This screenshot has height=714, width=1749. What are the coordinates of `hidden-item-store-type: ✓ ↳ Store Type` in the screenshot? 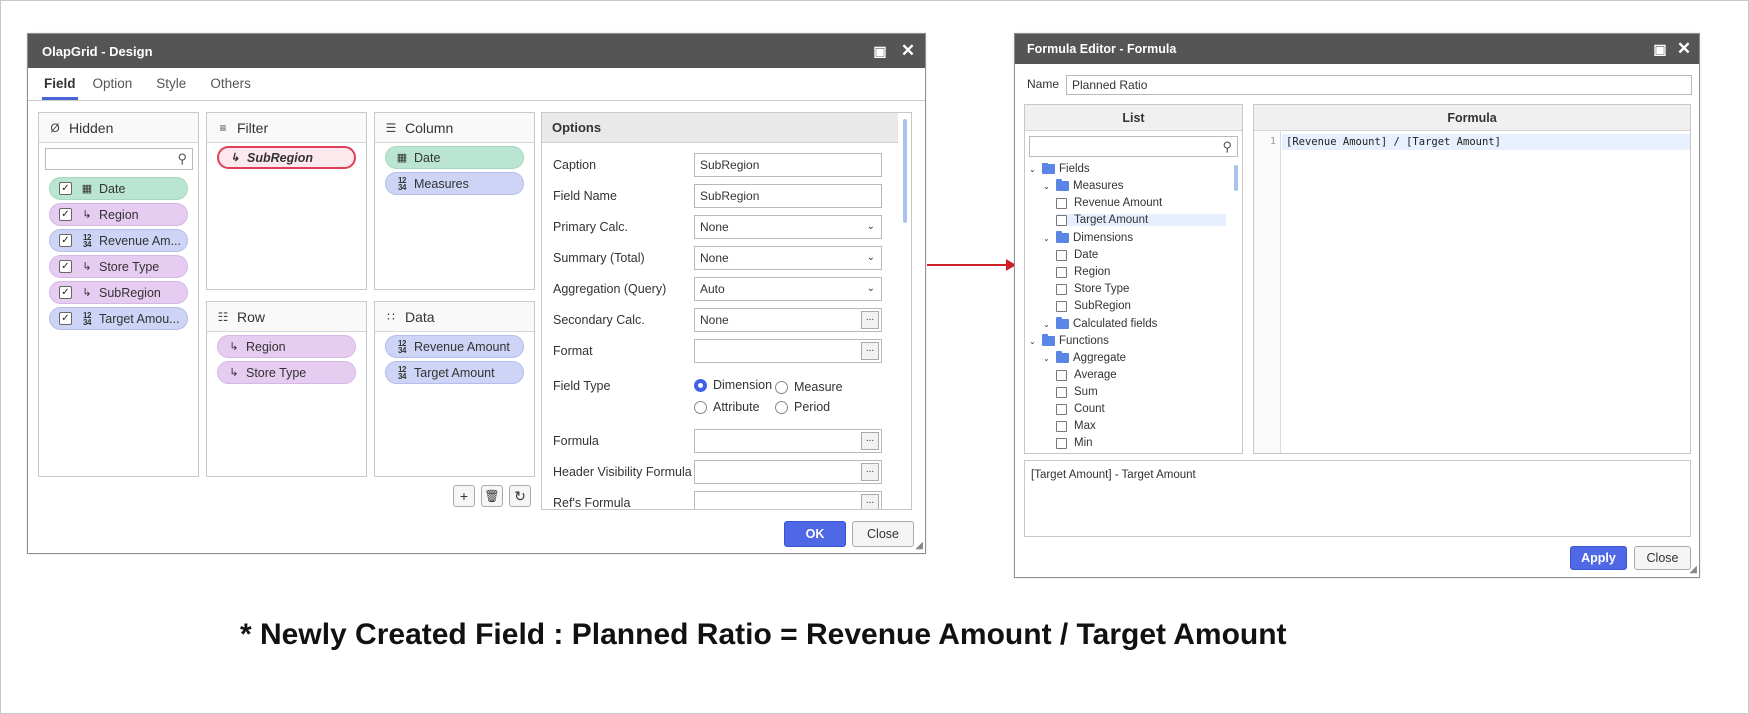 It's located at (118, 266).